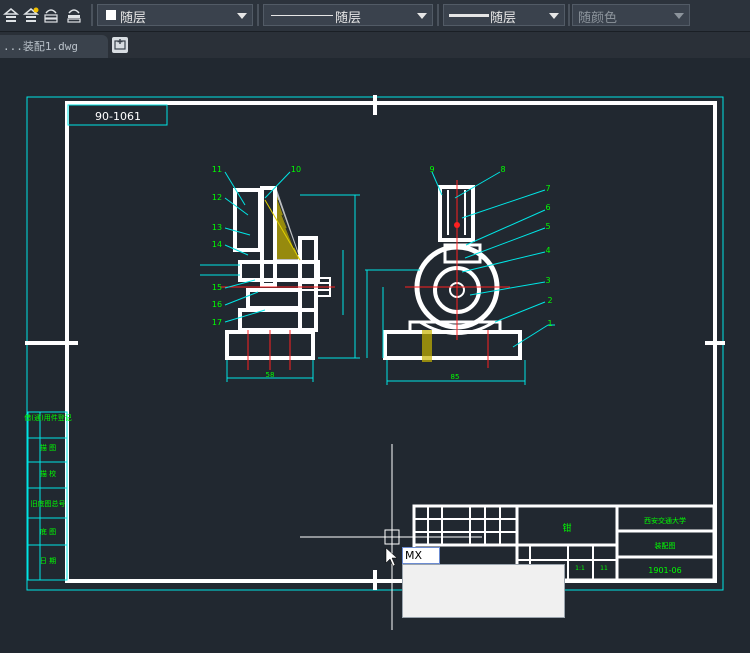 The image size is (750, 653). Describe the element at coordinates (665, 545) in the screenshot. I see `drawing-type: 装配图` at that location.